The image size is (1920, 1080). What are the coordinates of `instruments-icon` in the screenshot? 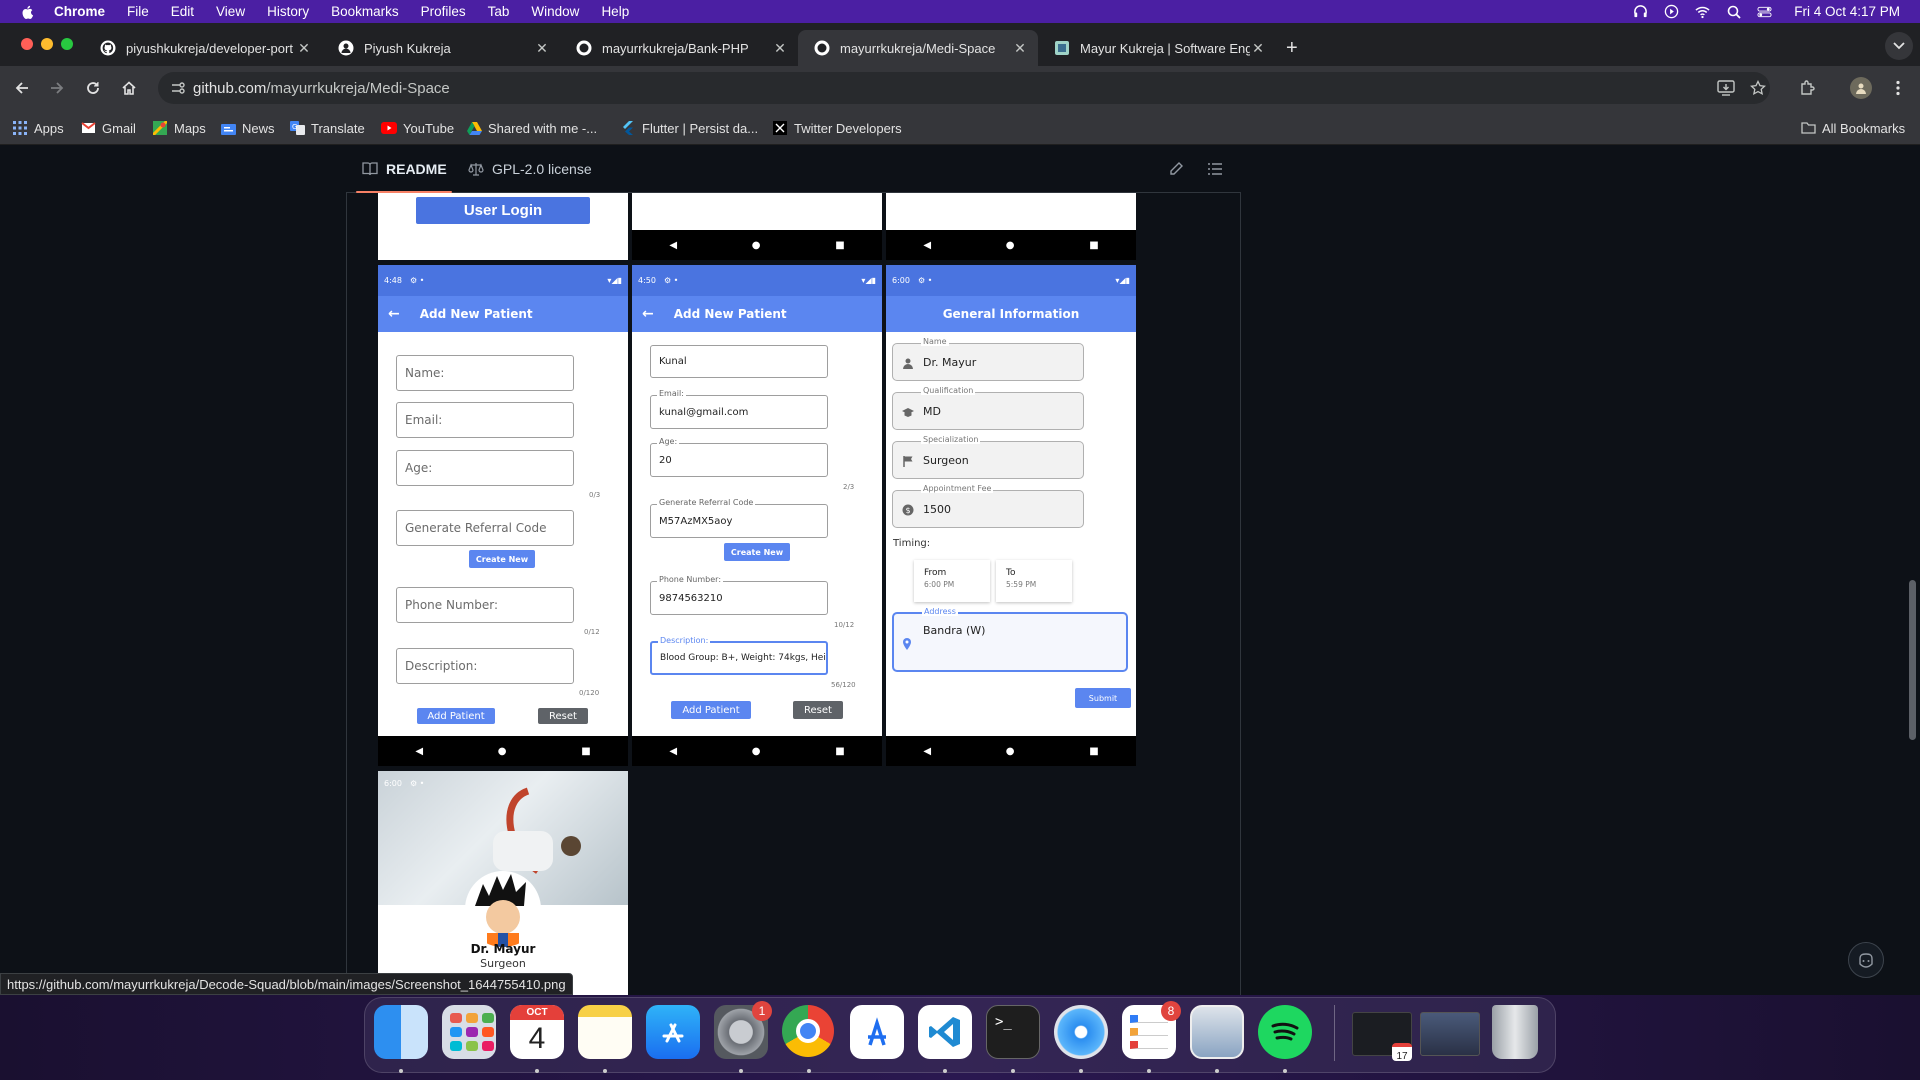 It's located at (877, 1032).